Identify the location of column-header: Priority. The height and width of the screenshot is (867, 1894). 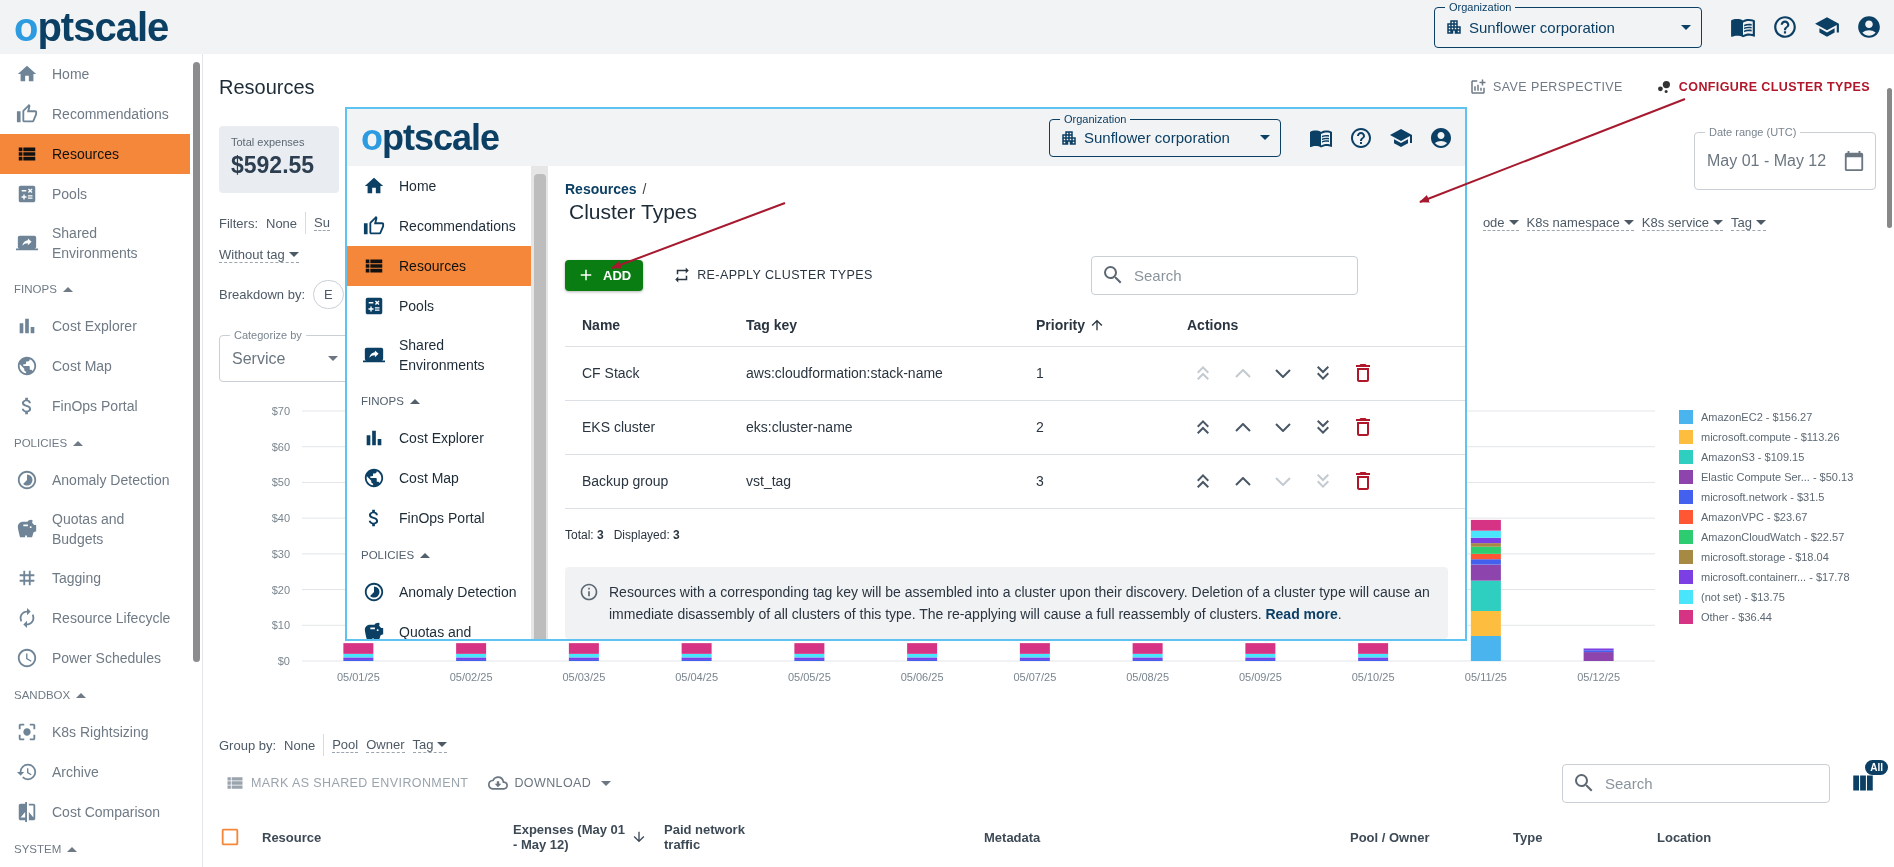
(1060, 325).